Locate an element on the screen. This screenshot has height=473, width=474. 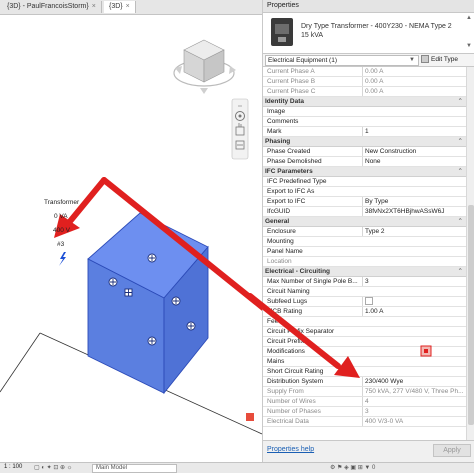
property-row: Phase Demolished None is located at coordinates (364, 162).